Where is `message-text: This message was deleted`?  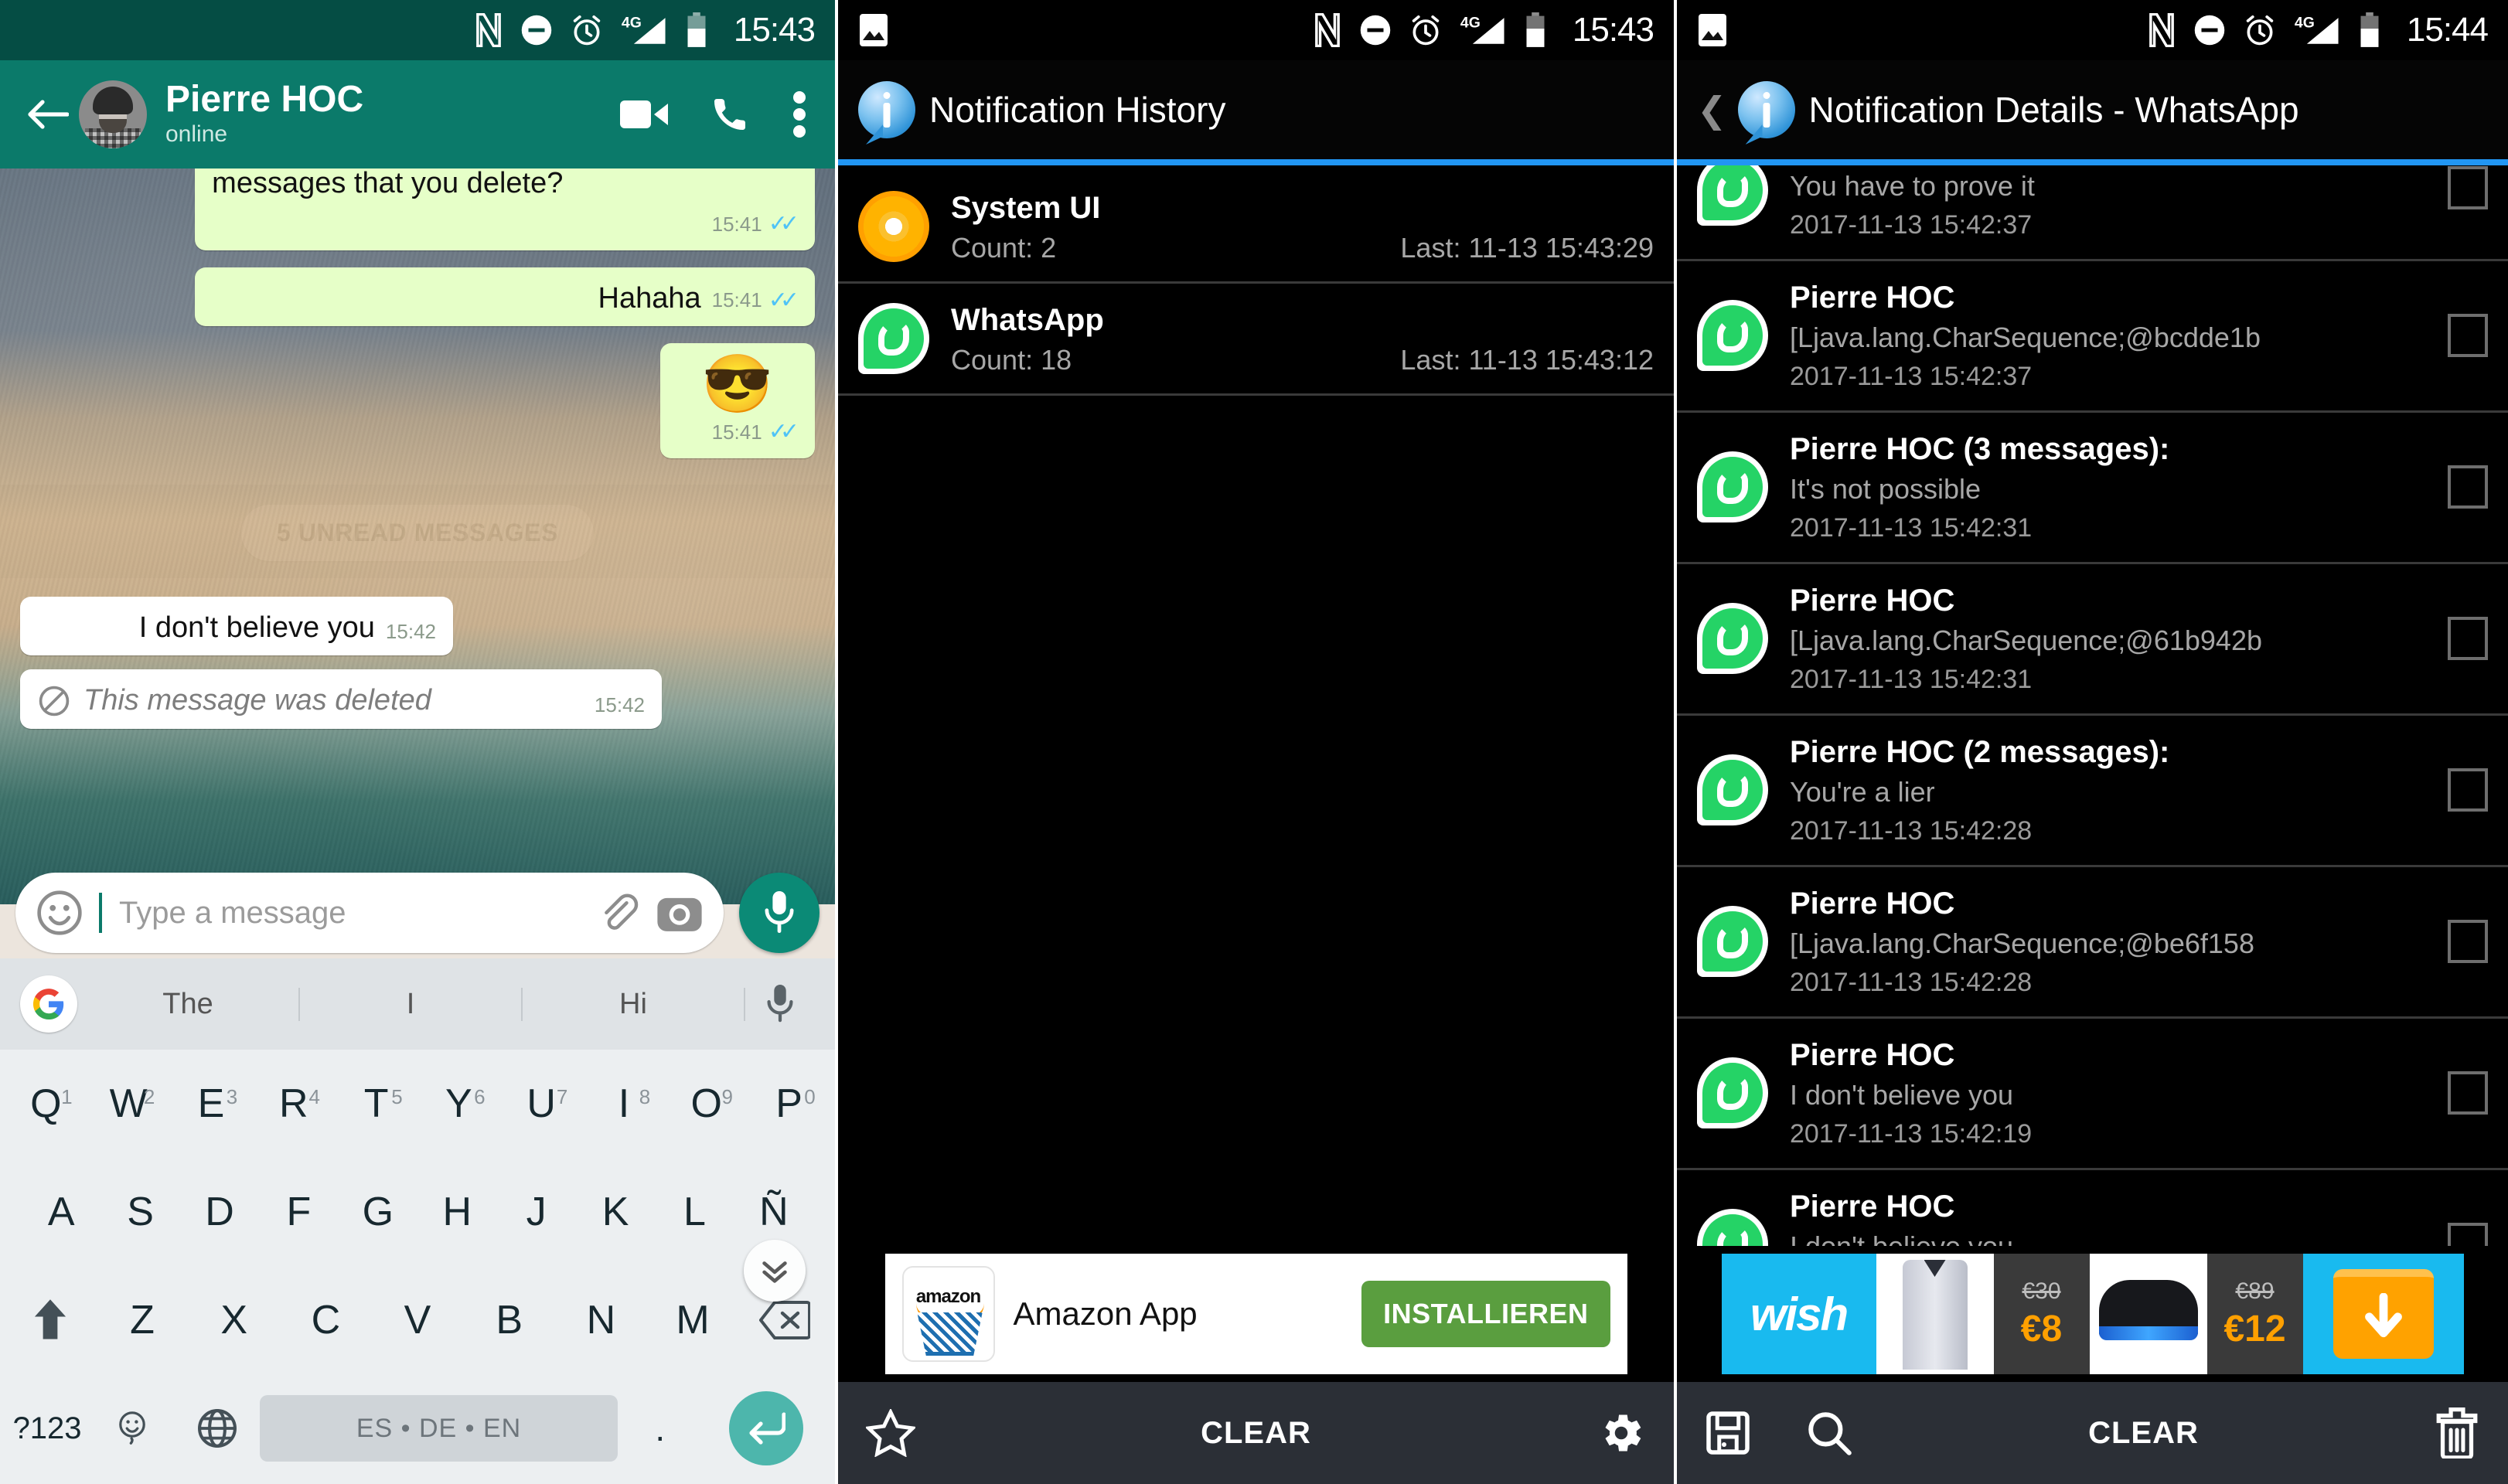
message-text: This message was deleted is located at coordinates (257, 700).